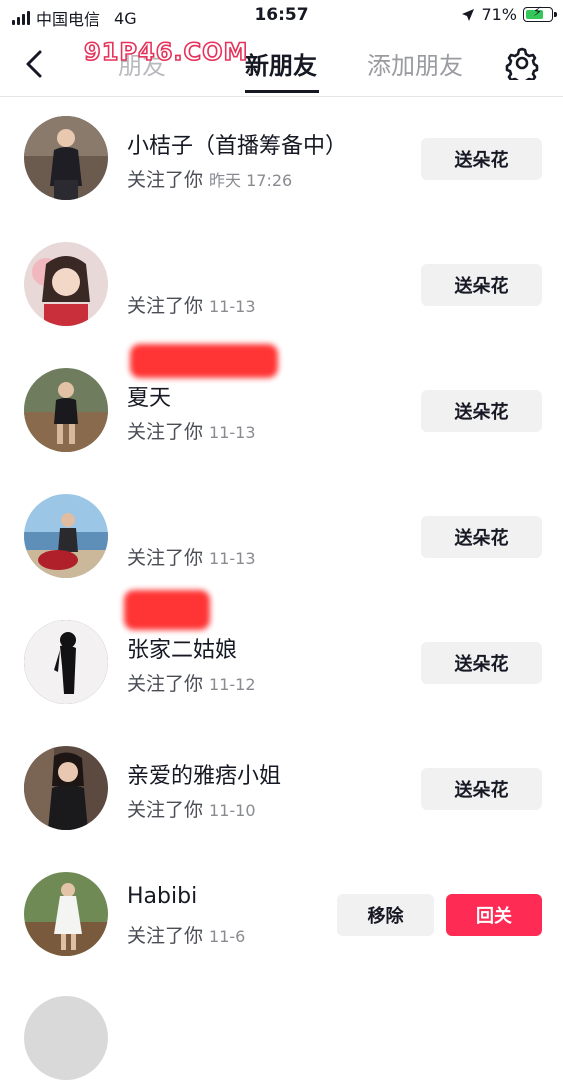 This screenshot has height=1080, width=563. What do you see at coordinates (166, 52) in the screenshot?
I see `watermark: 91P46.COM` at bounding box center [166, 52].